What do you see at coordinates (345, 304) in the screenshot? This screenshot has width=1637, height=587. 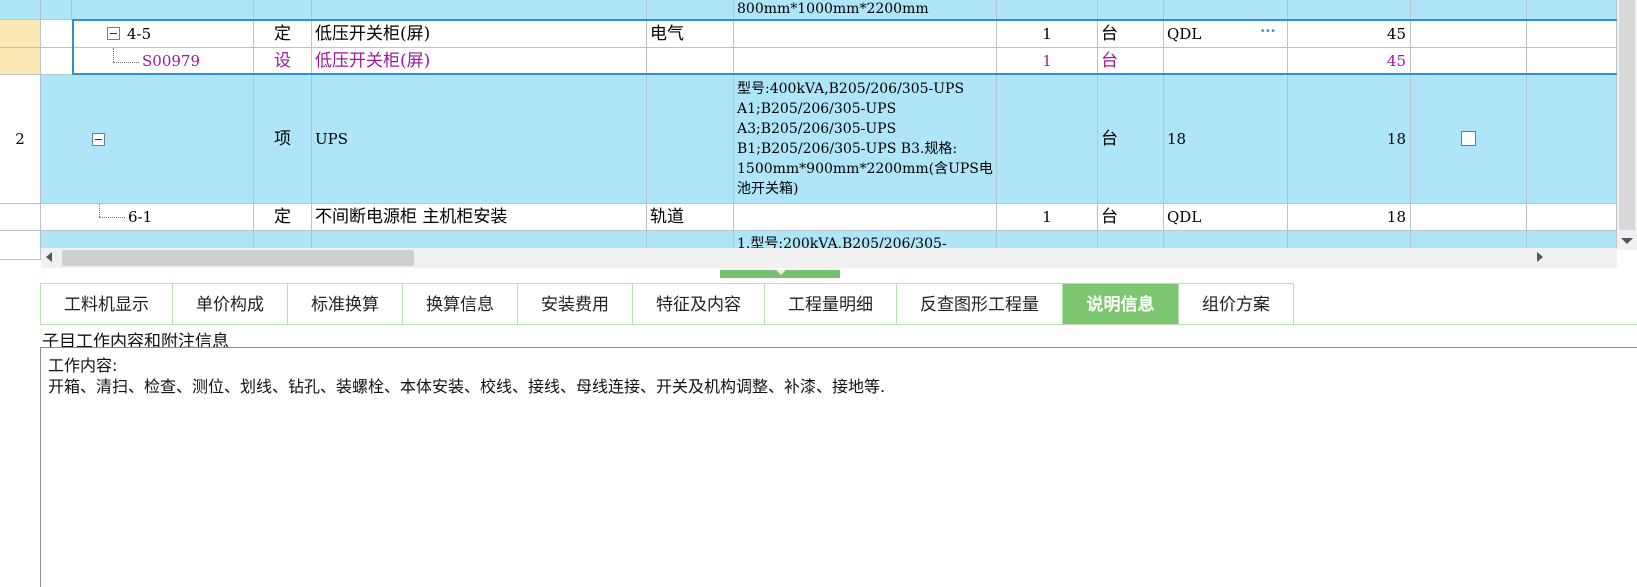 I see `tab-standard-conversion: 标准换算` at bounding box center [345, 304].